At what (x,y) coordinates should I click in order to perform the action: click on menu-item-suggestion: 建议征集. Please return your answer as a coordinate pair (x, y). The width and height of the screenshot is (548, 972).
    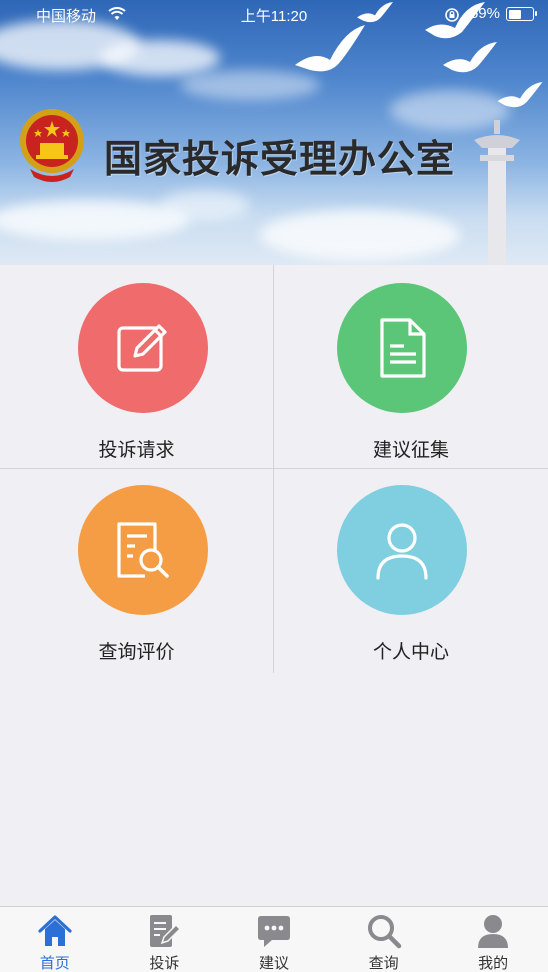
    Looking at the image, I should click on (411, 367).